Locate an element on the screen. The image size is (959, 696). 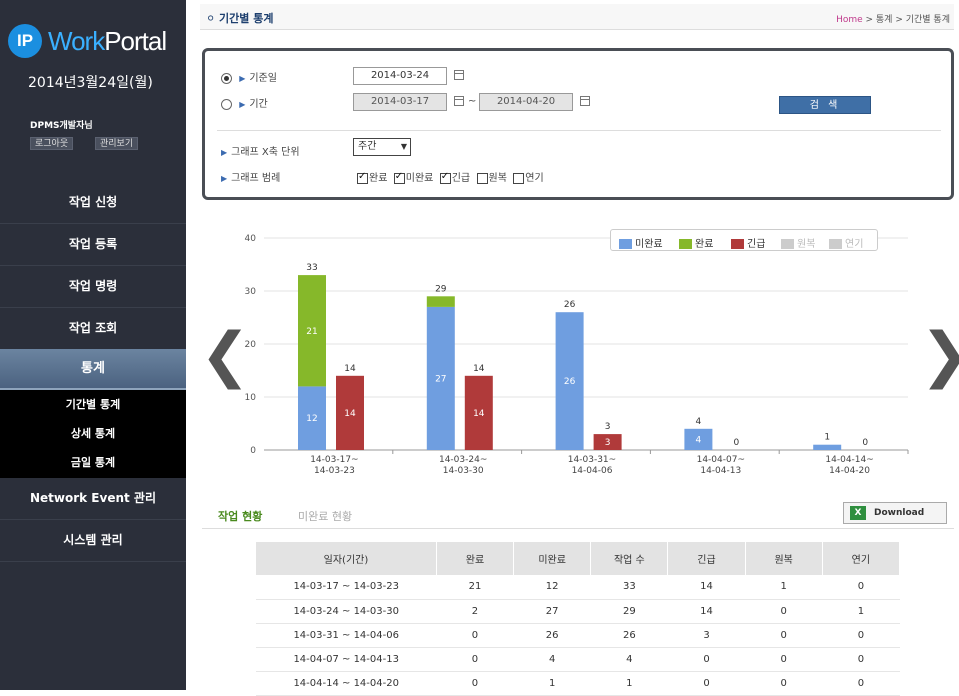
search-button: 검 색 is located at coordinates (825, 105).